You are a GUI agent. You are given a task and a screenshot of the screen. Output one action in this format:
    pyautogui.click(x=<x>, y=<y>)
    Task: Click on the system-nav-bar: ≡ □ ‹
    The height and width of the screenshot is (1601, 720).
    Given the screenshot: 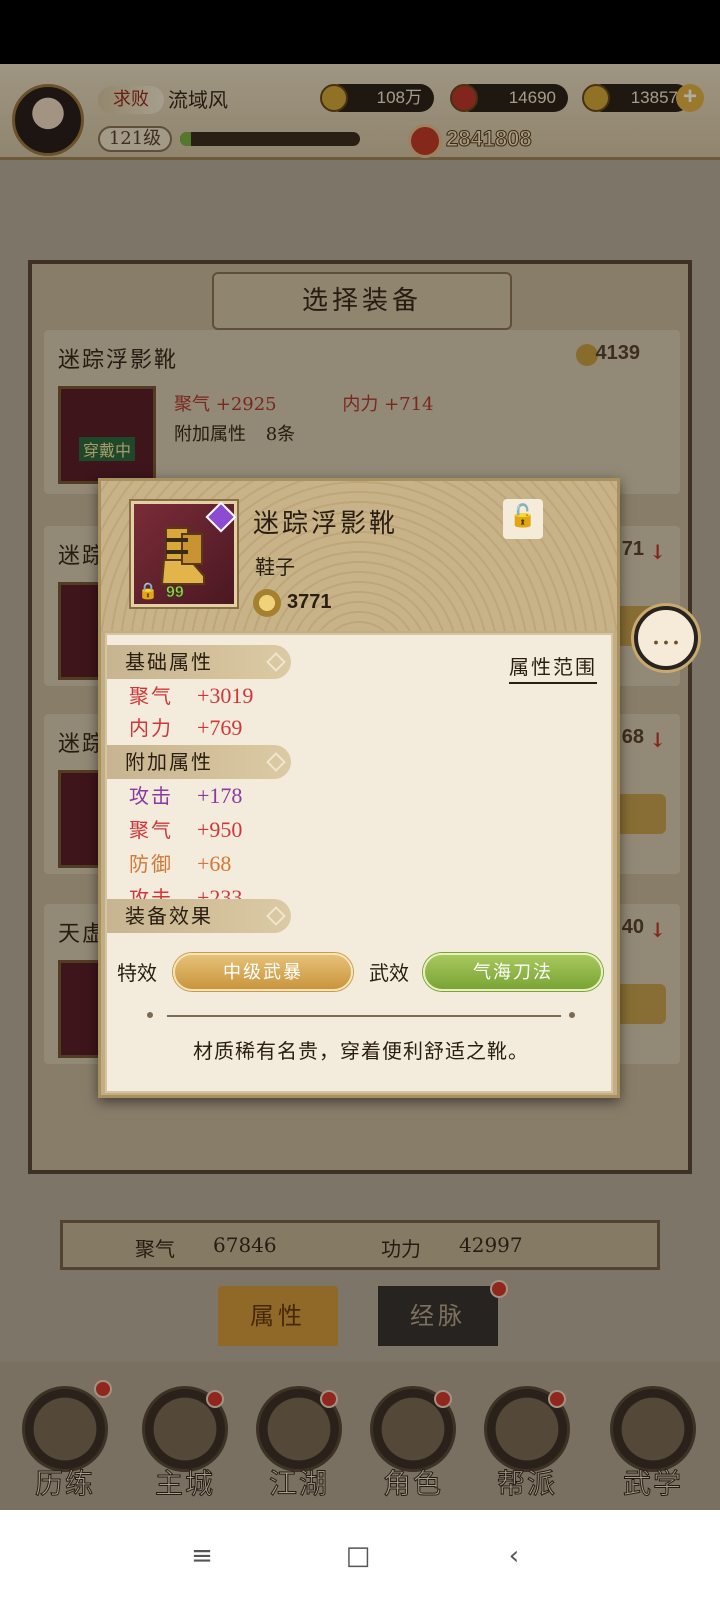 What is the action you would take?
    pyautogui.click(x=360, y=1555)
    